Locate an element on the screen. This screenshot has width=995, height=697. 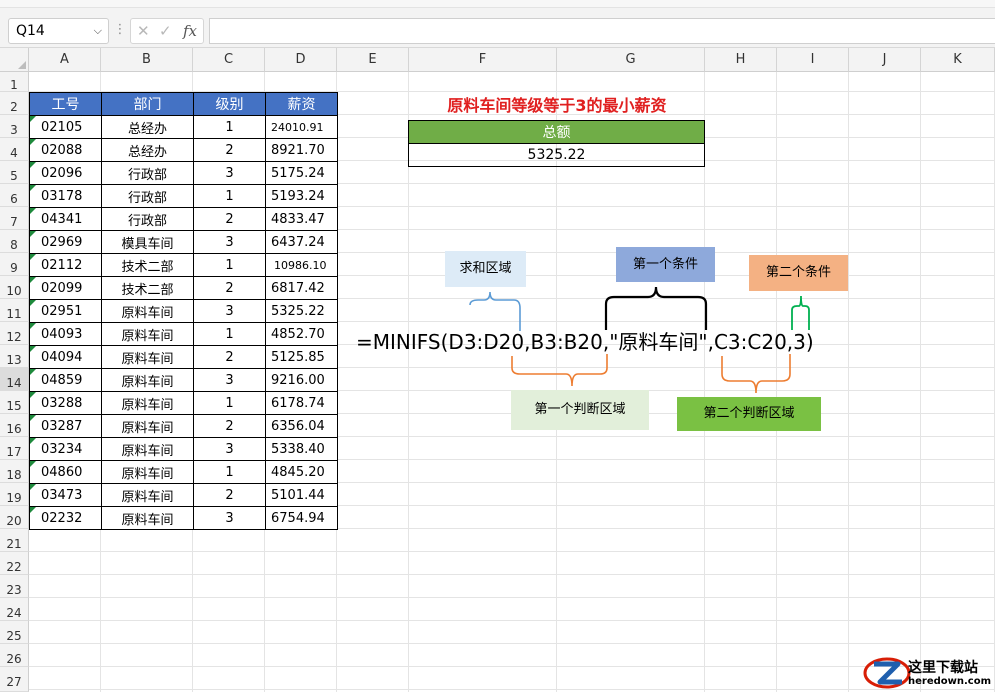
sum-range-brace is located at coordinates (495, 311).